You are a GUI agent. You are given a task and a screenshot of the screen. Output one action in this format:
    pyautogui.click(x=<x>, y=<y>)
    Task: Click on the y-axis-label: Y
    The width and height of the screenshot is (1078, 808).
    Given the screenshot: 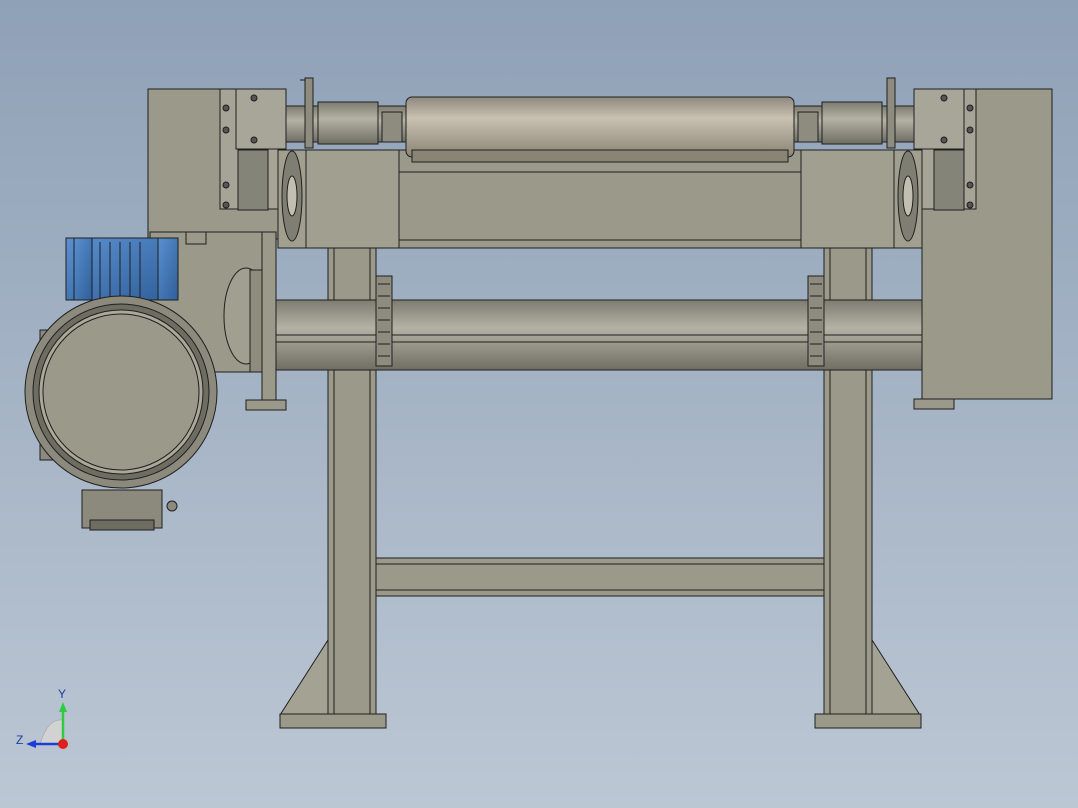 What is the action you would take?
    pyautogui.click(x=62, y=694)
    